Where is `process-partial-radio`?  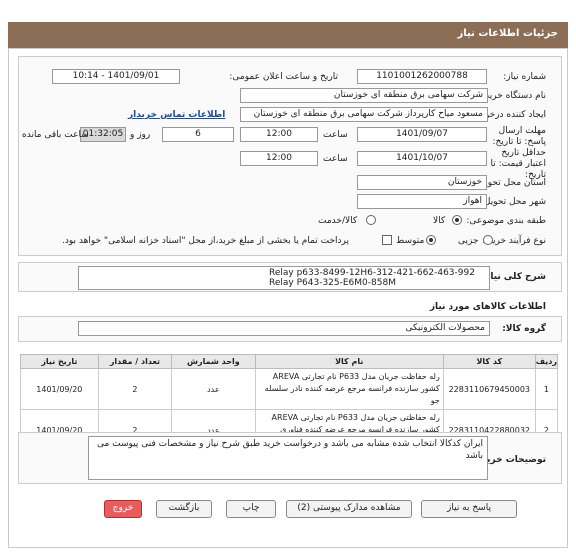 process-partial-radio is located at coordinates (488, 240).